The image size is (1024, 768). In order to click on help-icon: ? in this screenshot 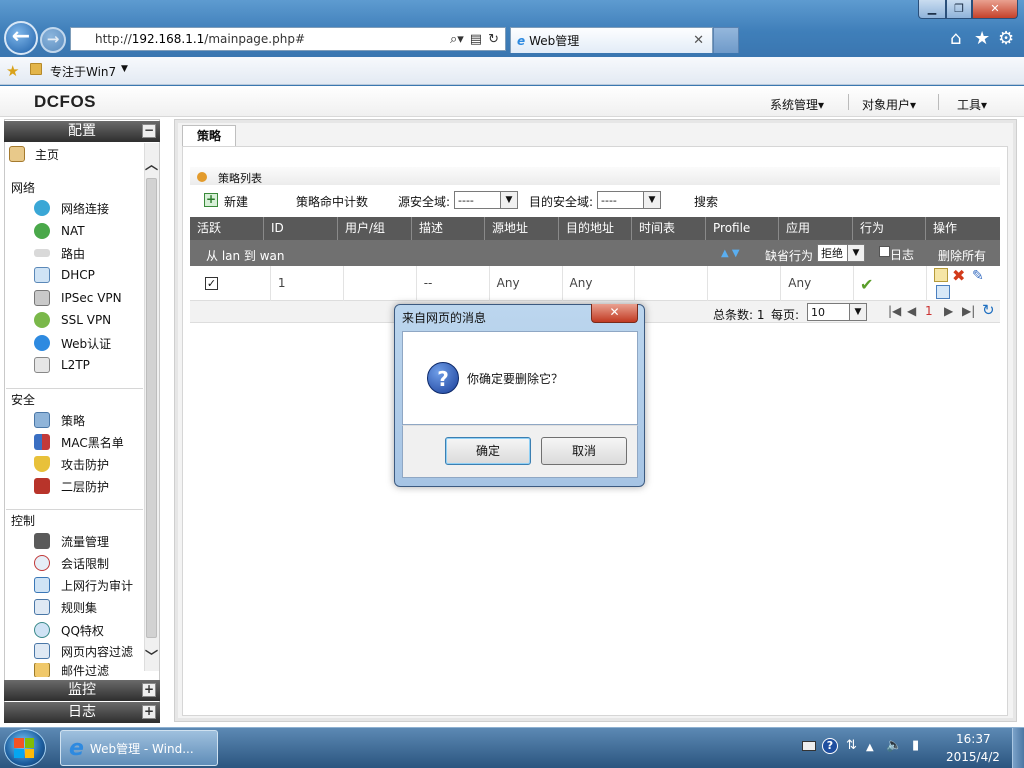, I will do `click(830, 746)`.